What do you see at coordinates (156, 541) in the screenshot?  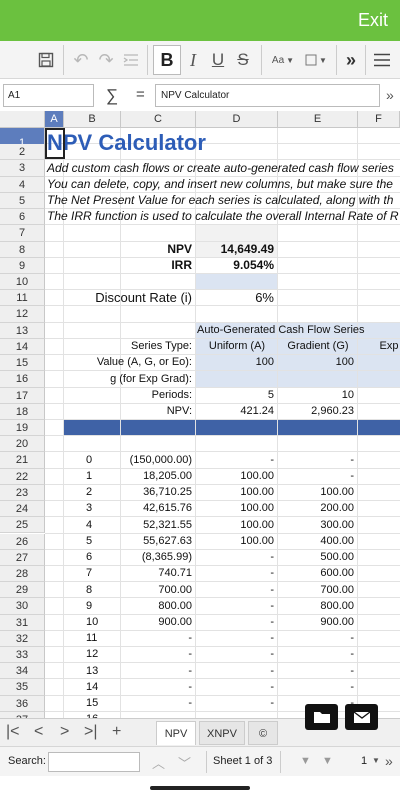 I see `table-cell: 55,627.63` at bounding box center [156, 541].